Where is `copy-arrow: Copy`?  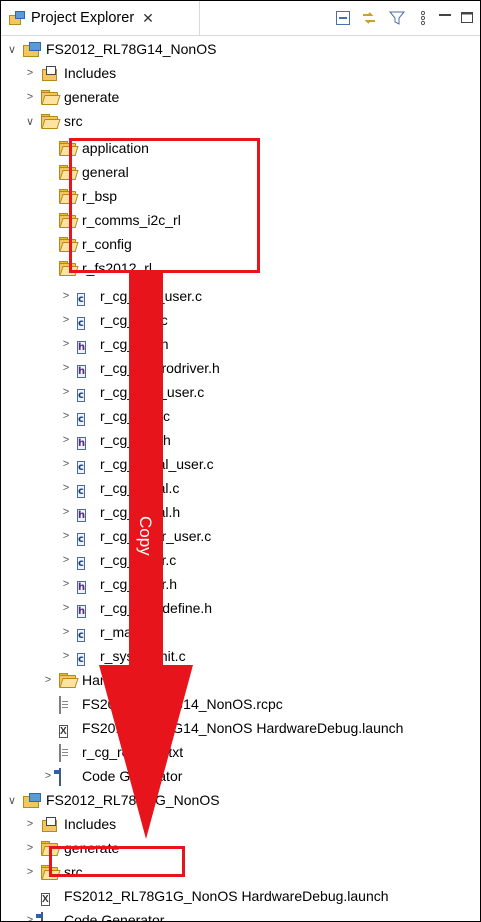
copy-arrow: Copy is located at coordinates (146, 556).